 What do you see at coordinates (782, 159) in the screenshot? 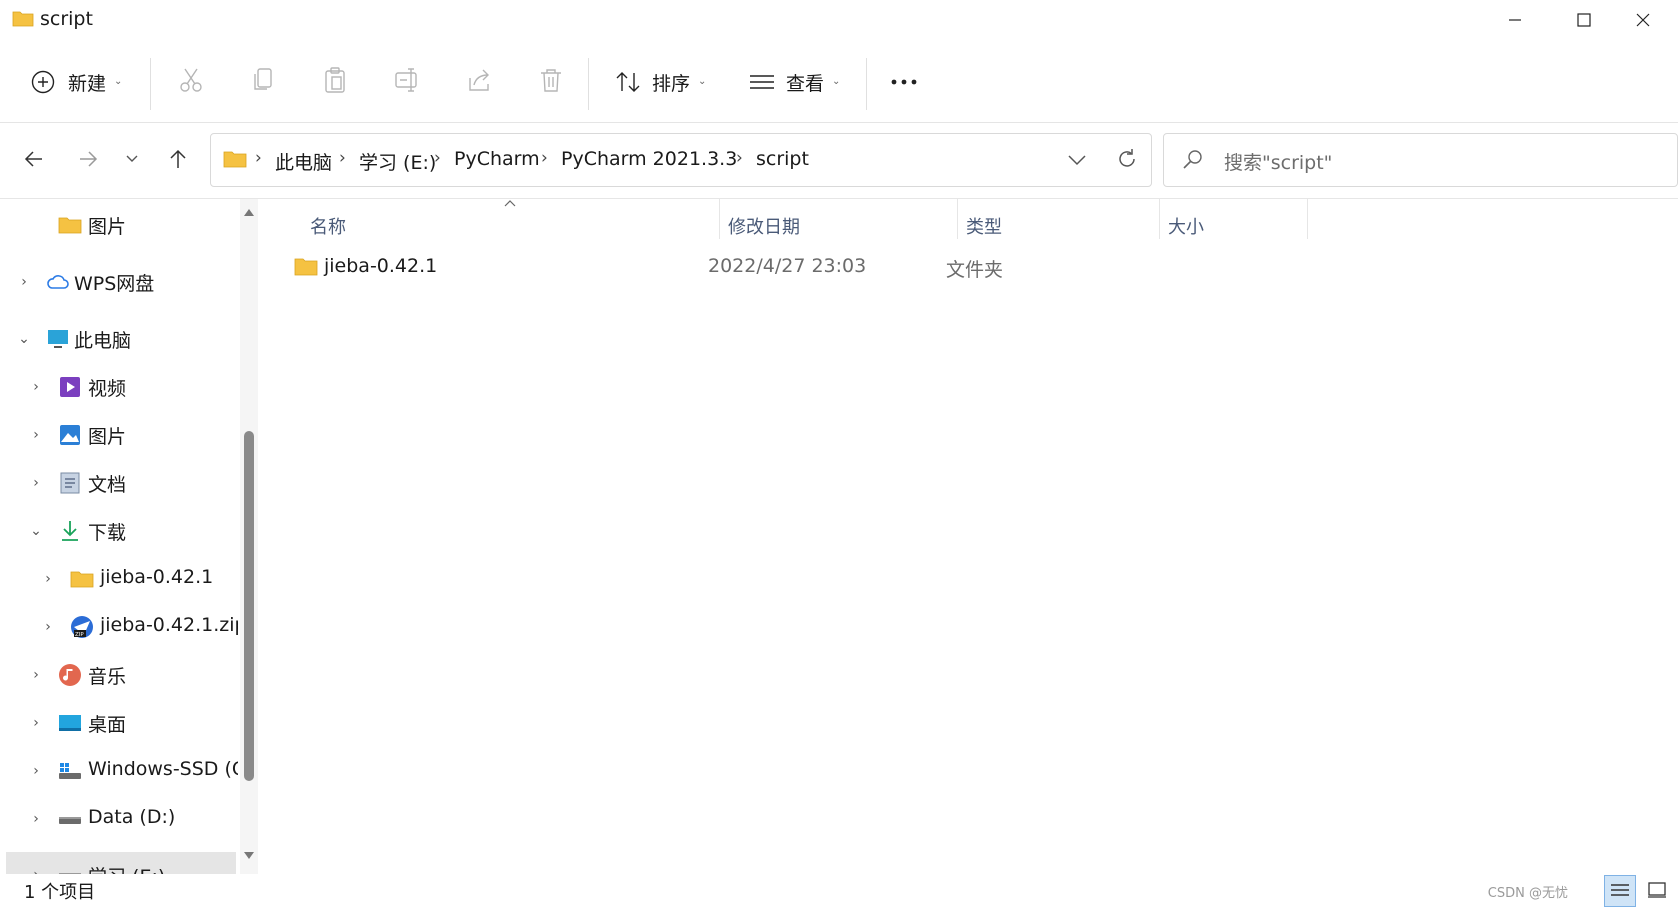
I see `breadcrumb-item: script` at bounding box center [782, 159].